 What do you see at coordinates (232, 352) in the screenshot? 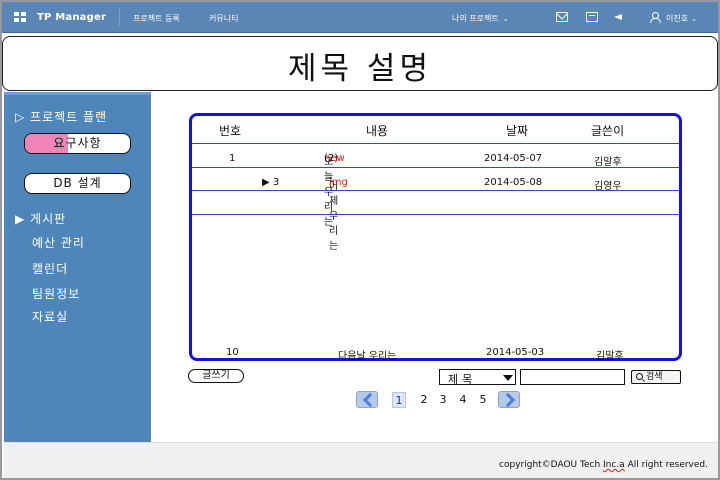
I see `row-number: 10` at bounding box center [232, 352].